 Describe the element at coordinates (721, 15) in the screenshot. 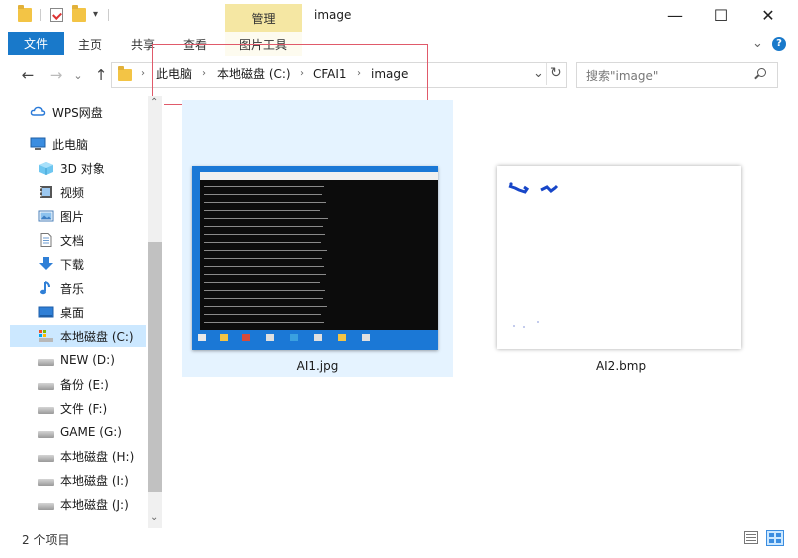

I see `maximize-button: ☐` at that location.